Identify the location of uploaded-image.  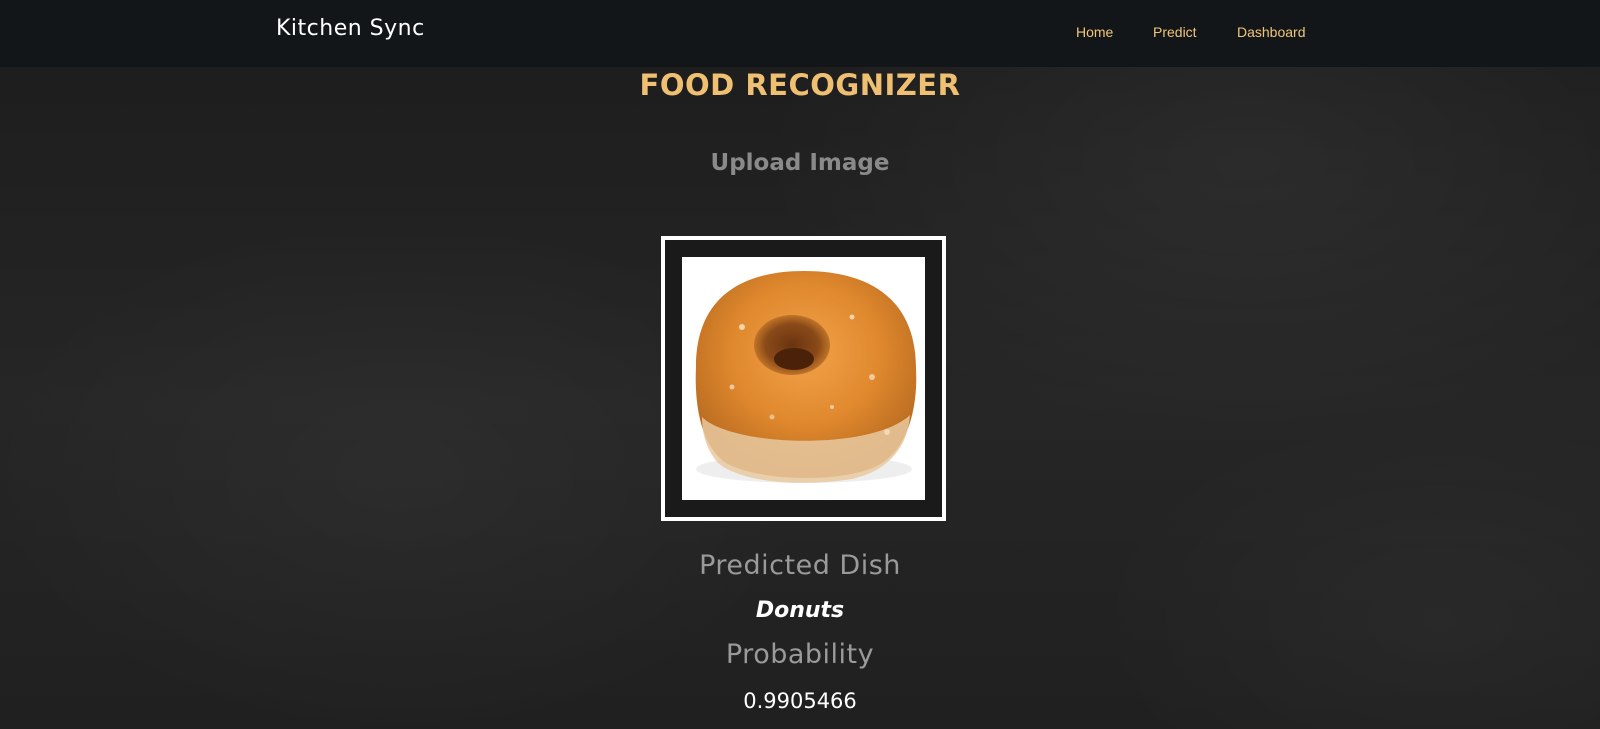
(803, 378).